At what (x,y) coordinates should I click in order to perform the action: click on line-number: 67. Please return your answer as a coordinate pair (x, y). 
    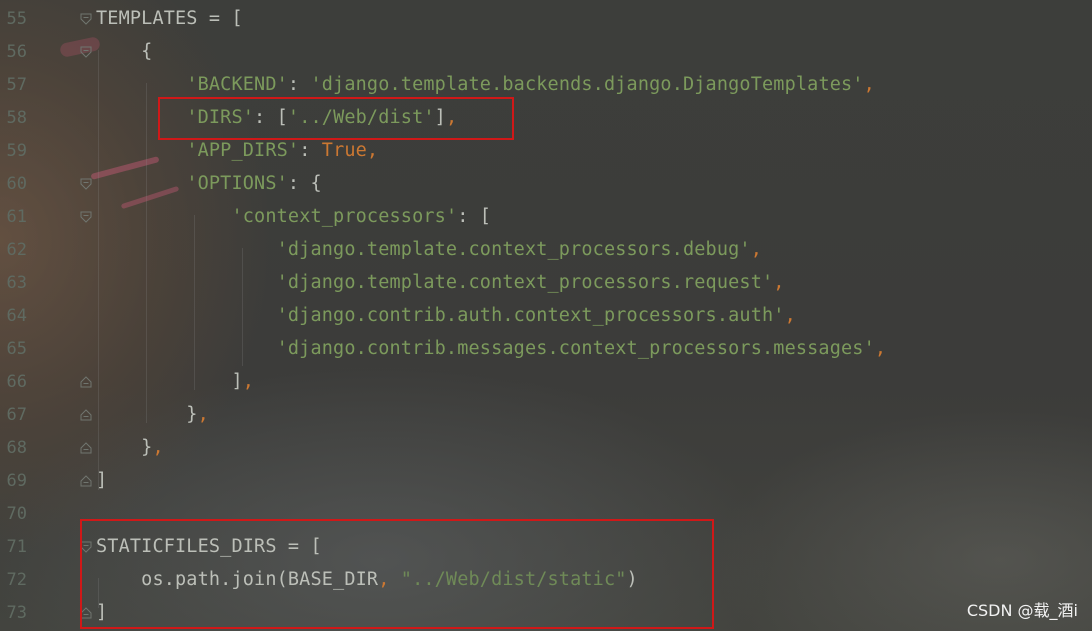
    Looking at the image, I should click on (16, 414).